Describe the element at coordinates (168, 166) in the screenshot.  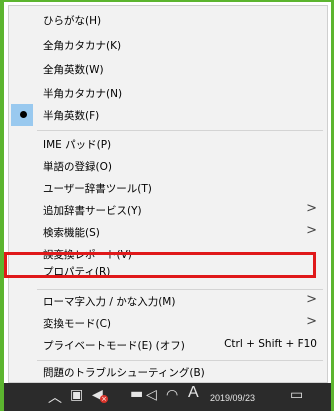
I see `menu-item-register-word: 単語の登録(O)` at that location.